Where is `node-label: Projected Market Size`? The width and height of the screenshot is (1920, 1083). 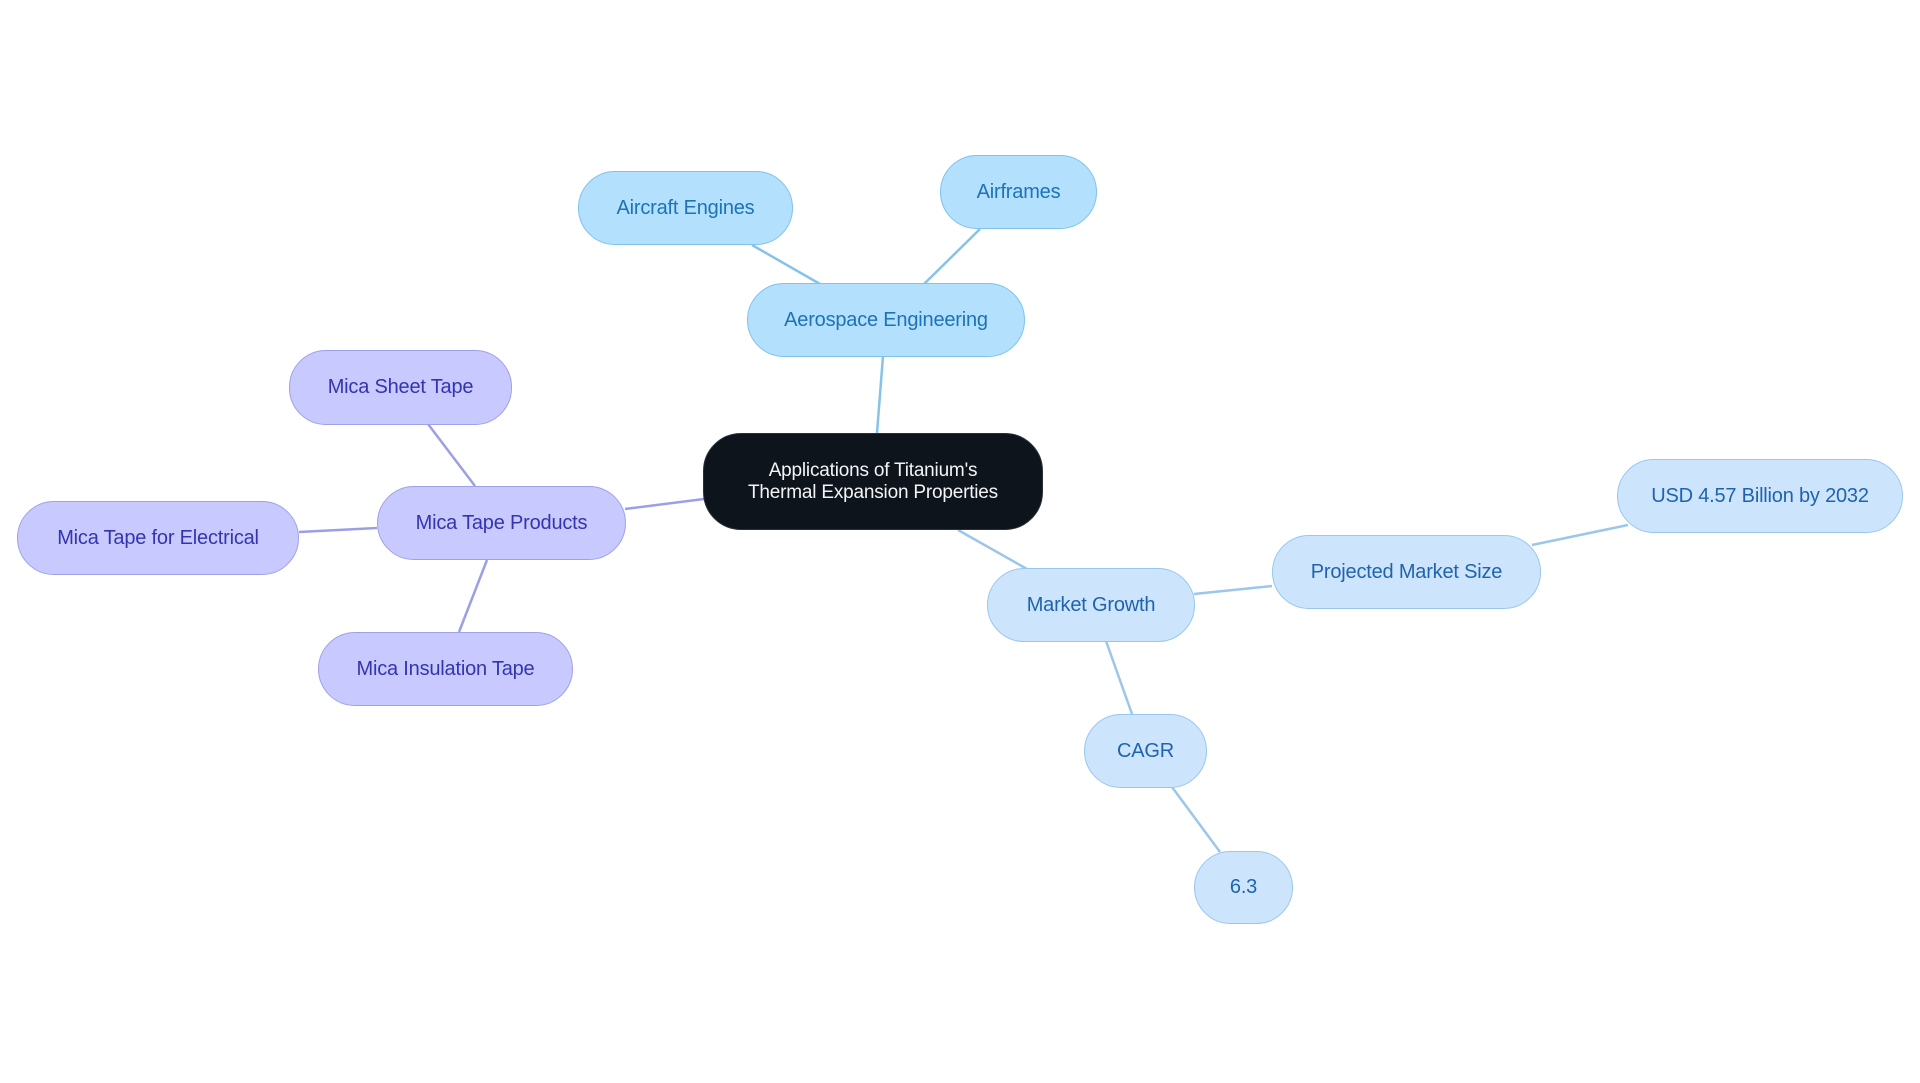
node-label: Projected Market Size is located at coordinates (1406, 571).